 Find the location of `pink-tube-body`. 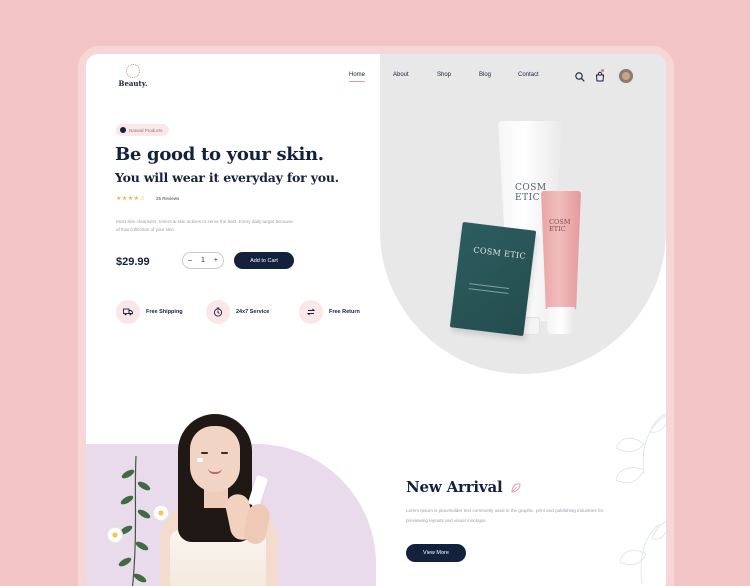

pink-tube-body is located at coordinates (561, 250).